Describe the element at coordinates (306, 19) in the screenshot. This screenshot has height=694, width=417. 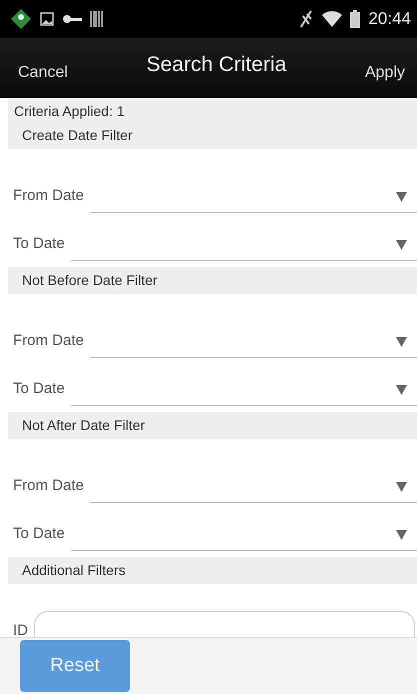
I see `mute-icon` at that location.